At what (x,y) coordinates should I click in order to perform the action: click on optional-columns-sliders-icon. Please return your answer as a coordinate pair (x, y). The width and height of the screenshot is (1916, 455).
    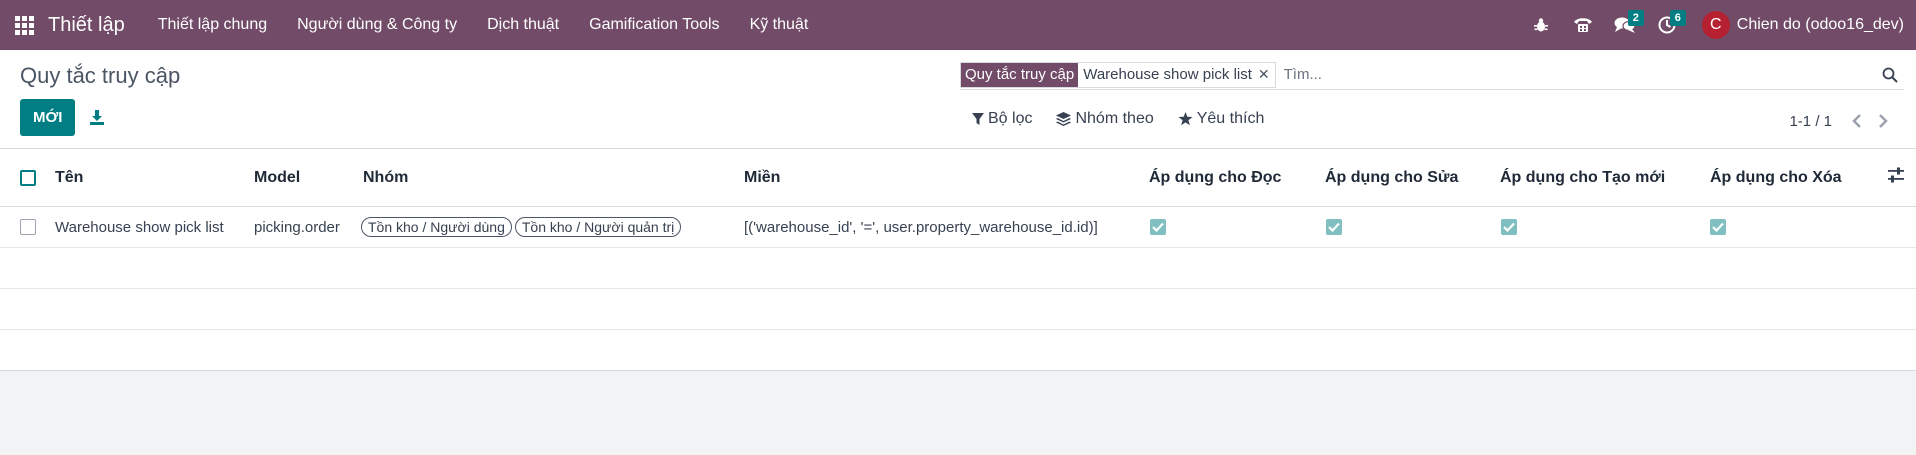
    Looking at the image, I should click on (1896, 177).